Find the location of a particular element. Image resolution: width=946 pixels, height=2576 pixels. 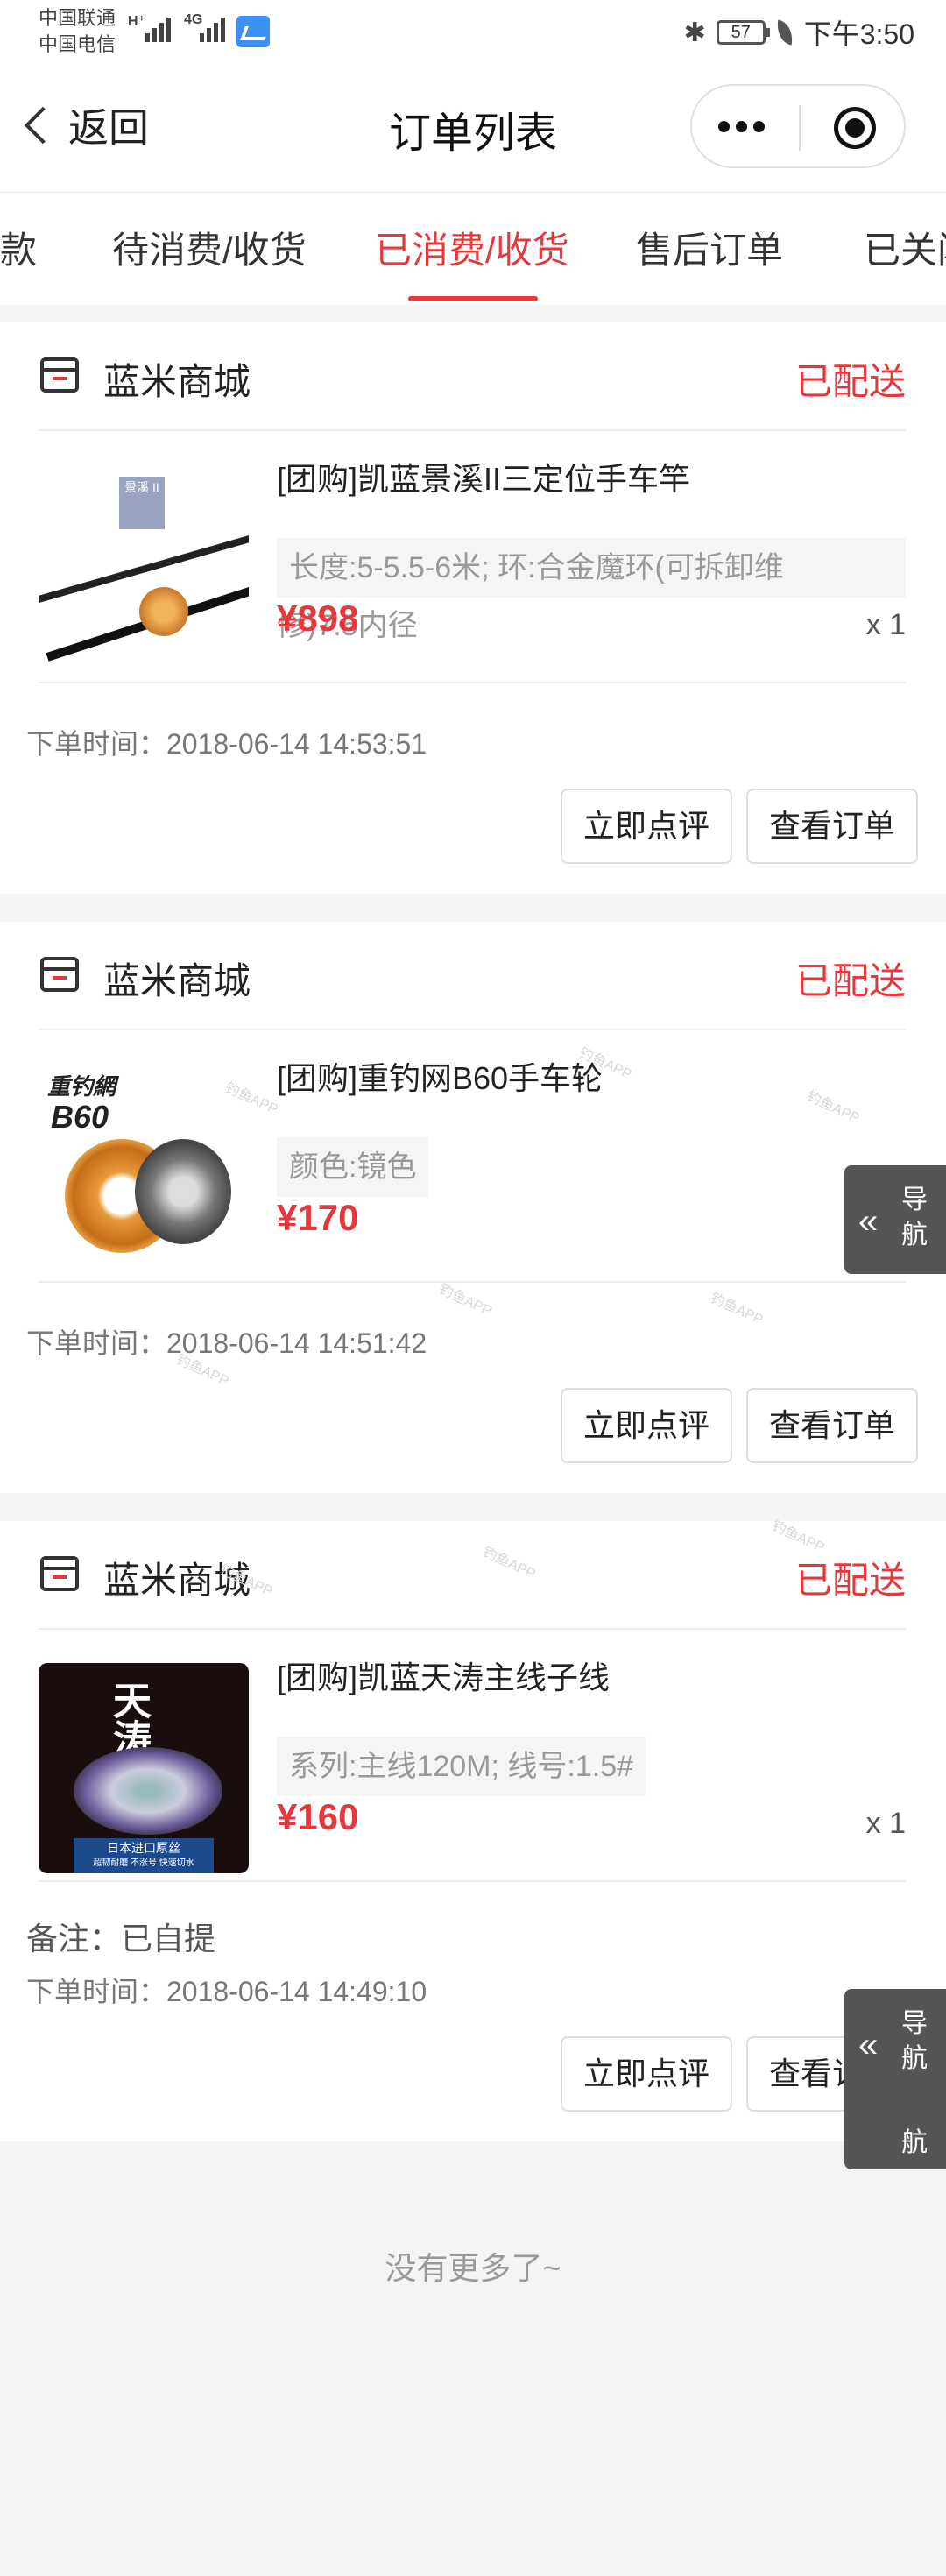

battery-icon: 57 is located at coordinates (743, 32).